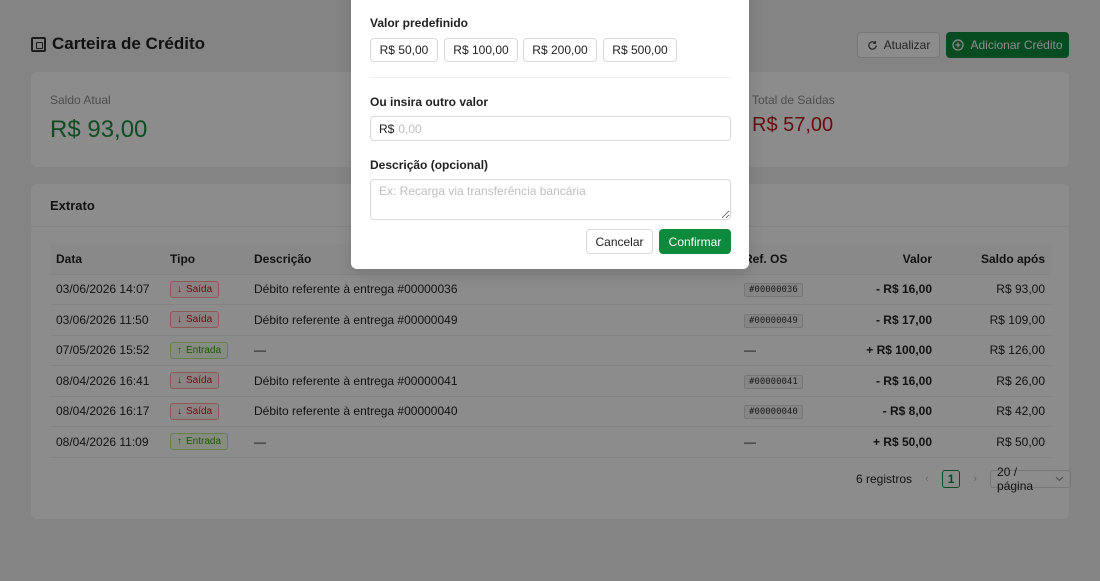 The width and height of the screenshot is (1100, 581). I want to click on preset-200-button: R$ 200,00, so click(560, 50).